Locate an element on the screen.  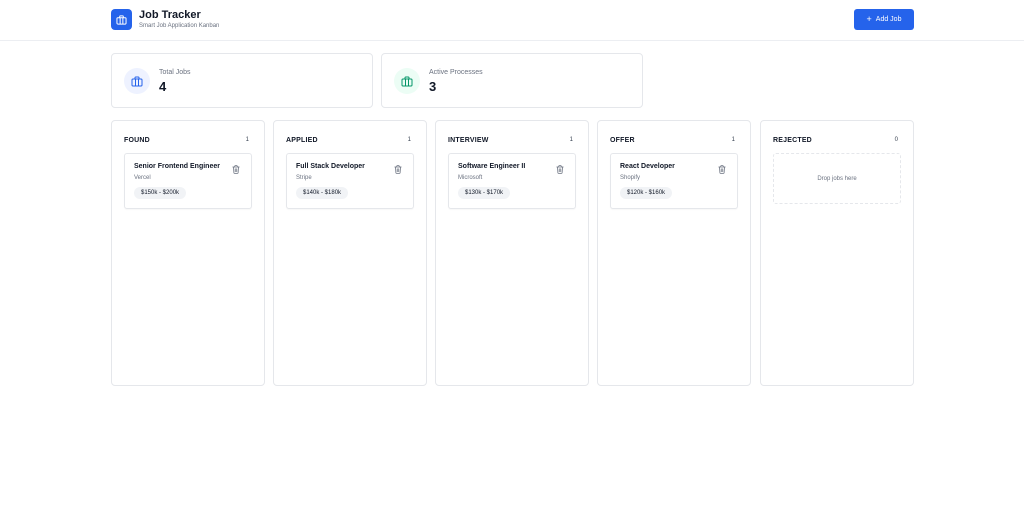
job-card: React Developer Shopify $120k - $160k is located at coordinates (674, 181).